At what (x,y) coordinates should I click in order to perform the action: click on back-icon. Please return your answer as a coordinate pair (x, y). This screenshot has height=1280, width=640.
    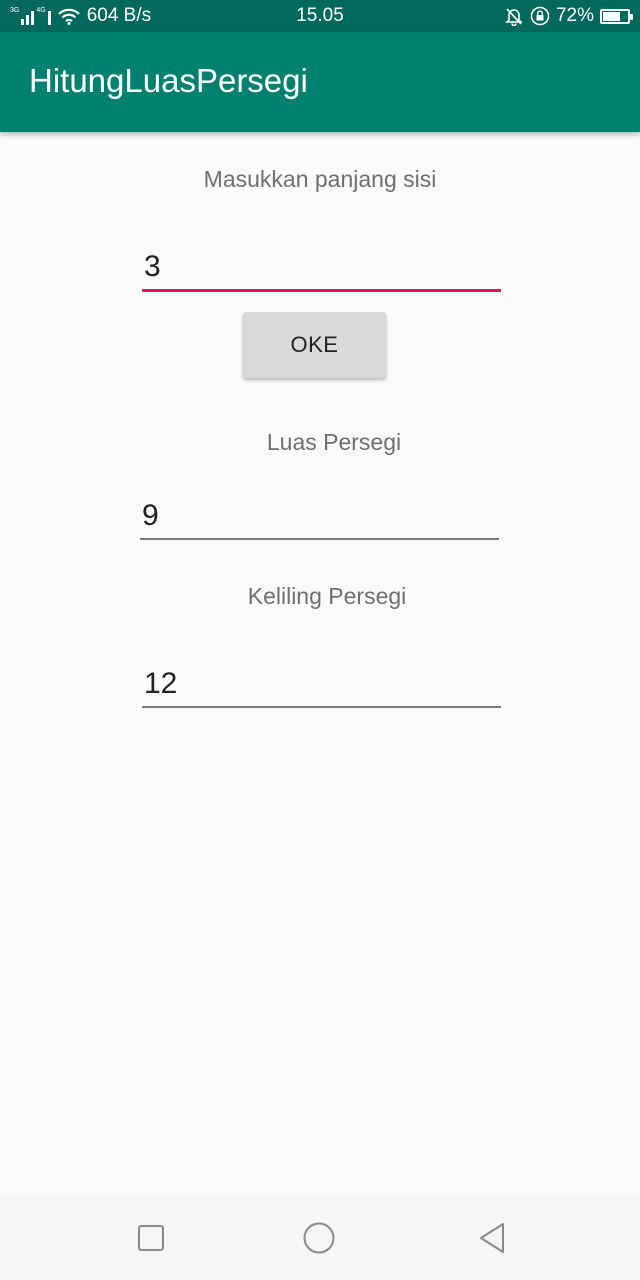
    Looking at the image, I should click on (492, 1238).